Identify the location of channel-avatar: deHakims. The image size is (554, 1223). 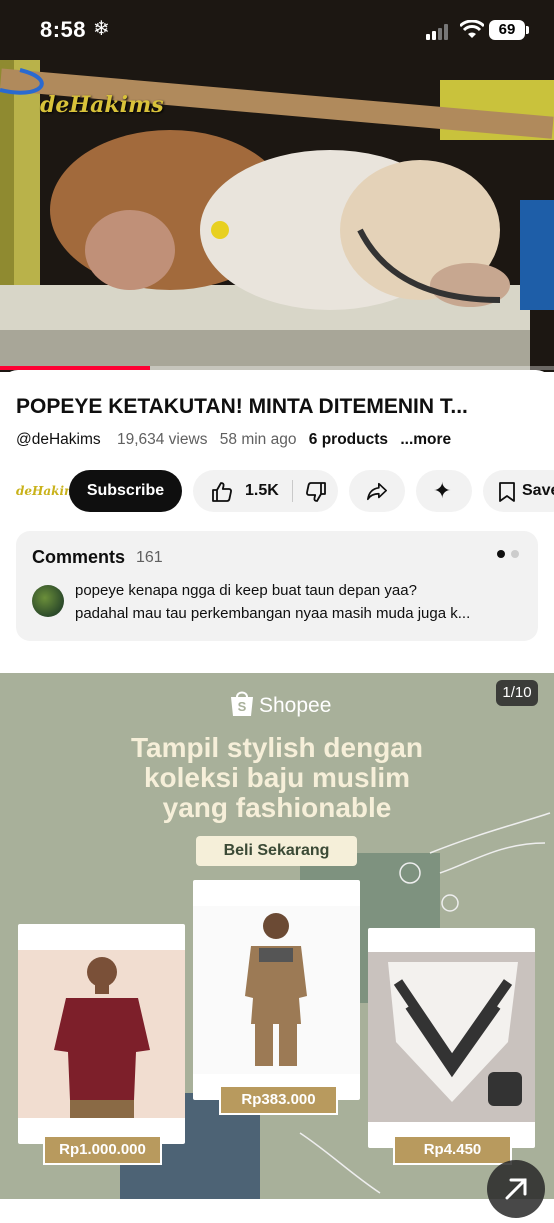
(49, 491).